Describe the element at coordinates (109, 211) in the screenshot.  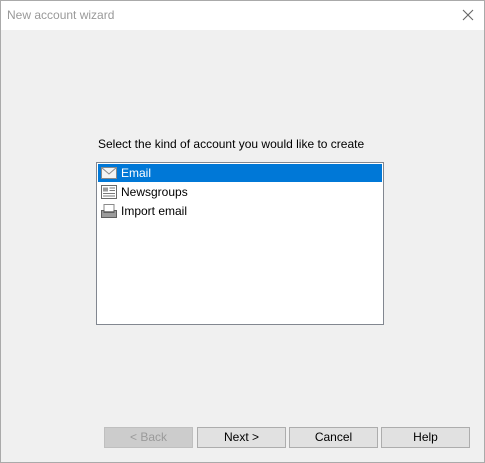
I see `import-tray-icon` at that location.